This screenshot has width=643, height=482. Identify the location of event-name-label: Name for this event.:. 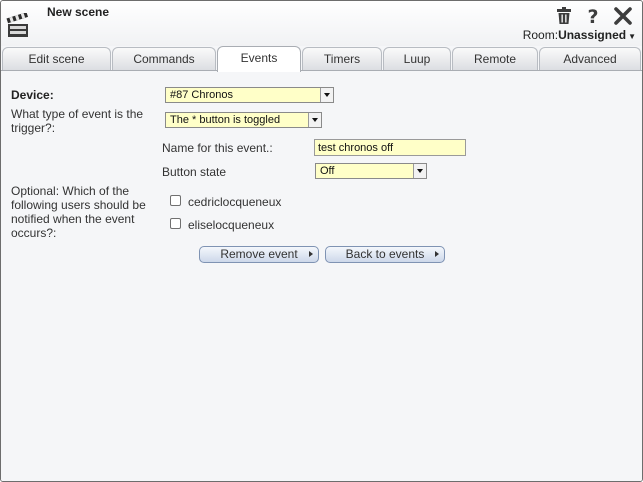
(217, 148).